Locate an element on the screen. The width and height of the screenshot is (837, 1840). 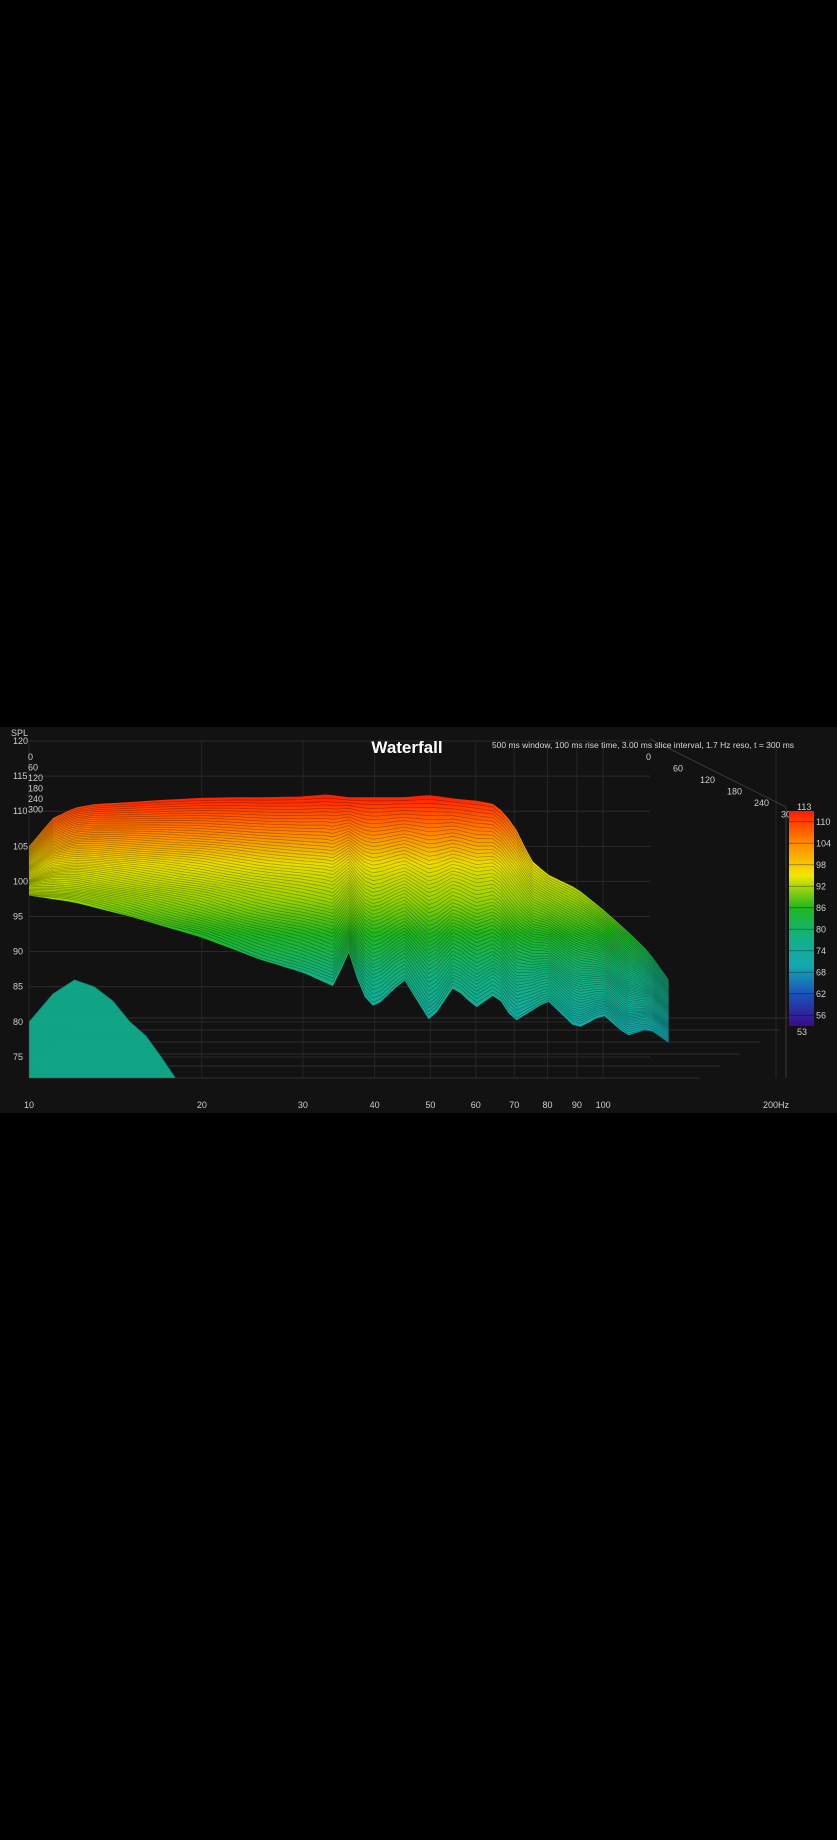
colorbar-tick-label: 104 is located at coordinates (823, 843).